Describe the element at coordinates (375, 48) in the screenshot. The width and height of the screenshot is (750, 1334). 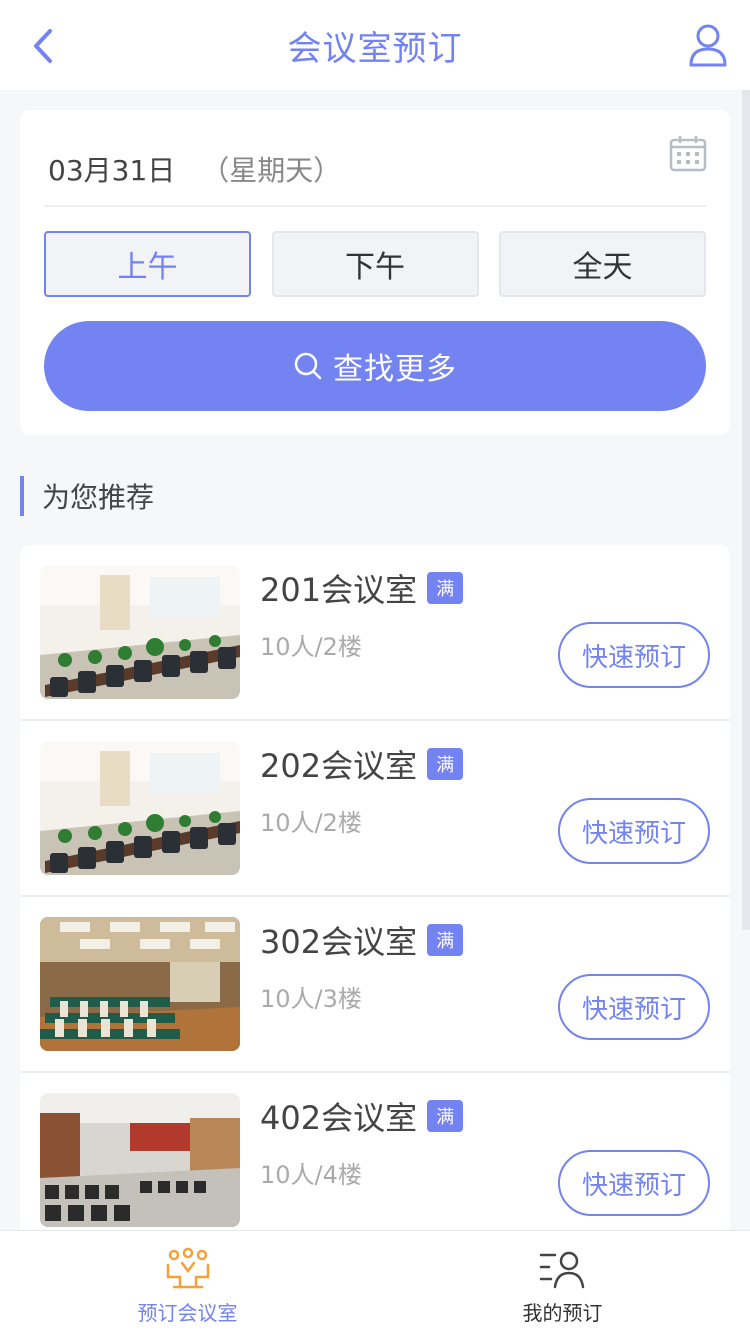
I see `page-title: 会议室预订` at that location.